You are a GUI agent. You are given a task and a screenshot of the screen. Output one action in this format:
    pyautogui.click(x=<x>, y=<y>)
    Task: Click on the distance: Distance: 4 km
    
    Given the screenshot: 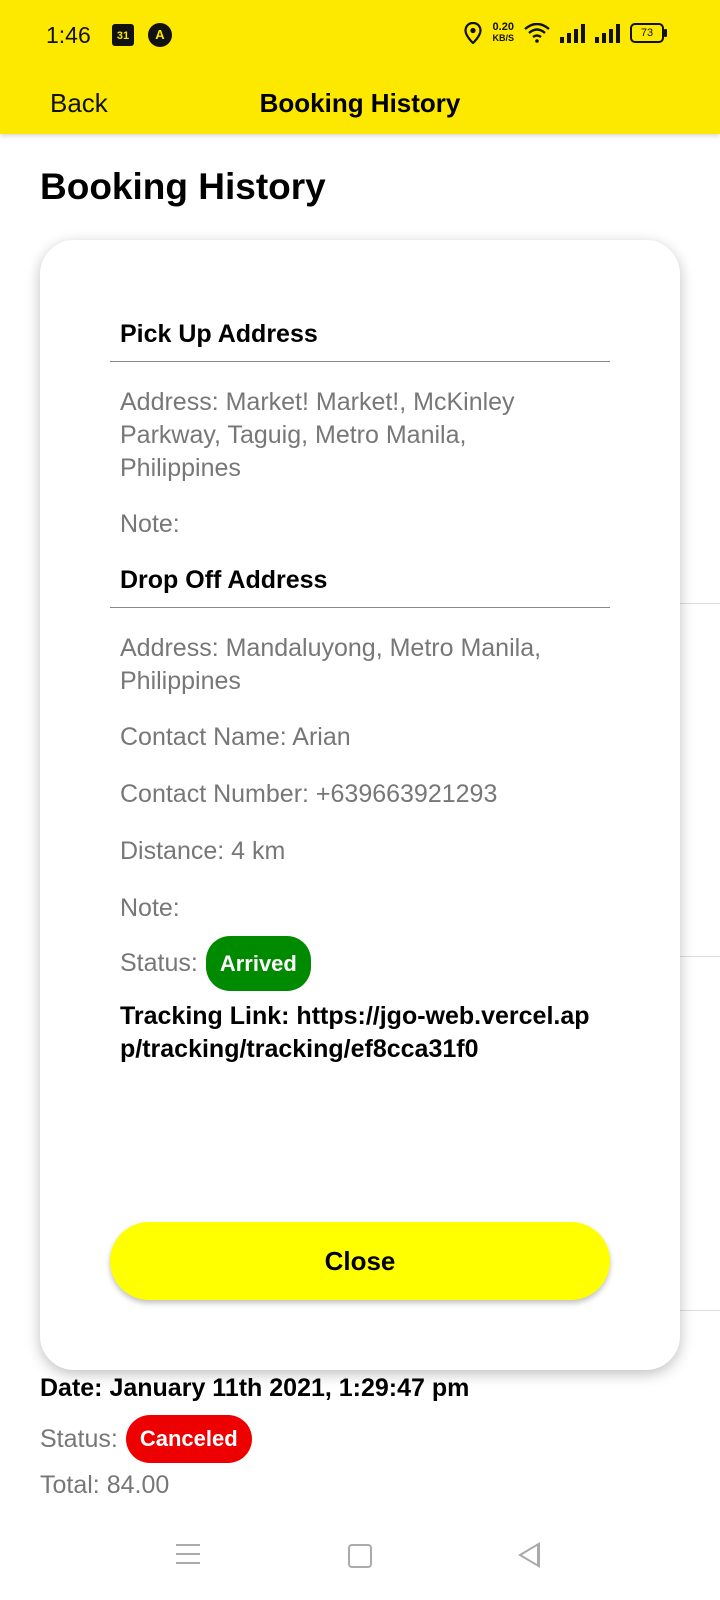 What is the action you would take?
    pyautogui.click(x=203, y=851)
    